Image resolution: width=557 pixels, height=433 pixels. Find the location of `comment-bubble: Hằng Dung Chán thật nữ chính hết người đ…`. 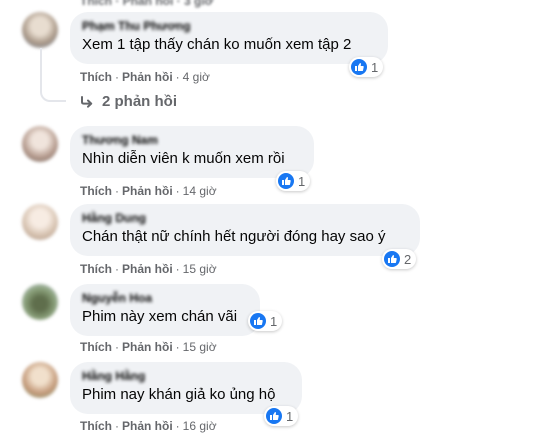

comment-bubble: Hằng Dung Chán thật nữ chính hết người đ… is located at coordinates (245, 230).